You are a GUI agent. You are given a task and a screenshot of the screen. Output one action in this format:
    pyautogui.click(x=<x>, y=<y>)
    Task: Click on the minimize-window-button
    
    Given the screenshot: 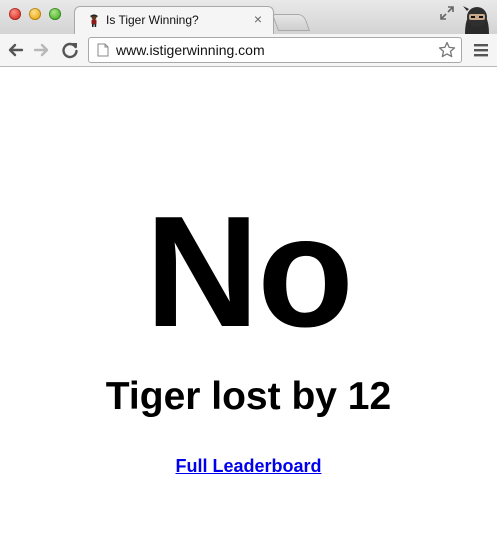 What is the action you would take?
    pyautogui.click(x=35, y=14)
    